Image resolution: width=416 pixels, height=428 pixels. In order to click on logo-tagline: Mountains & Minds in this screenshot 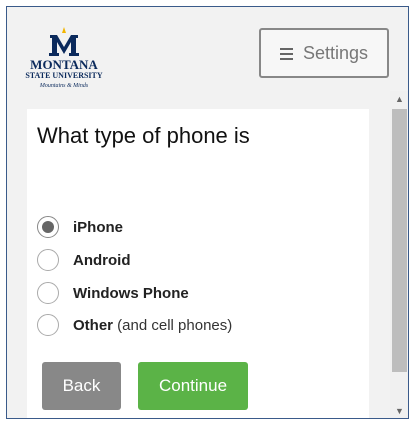, I will do `click(64, 86)`.